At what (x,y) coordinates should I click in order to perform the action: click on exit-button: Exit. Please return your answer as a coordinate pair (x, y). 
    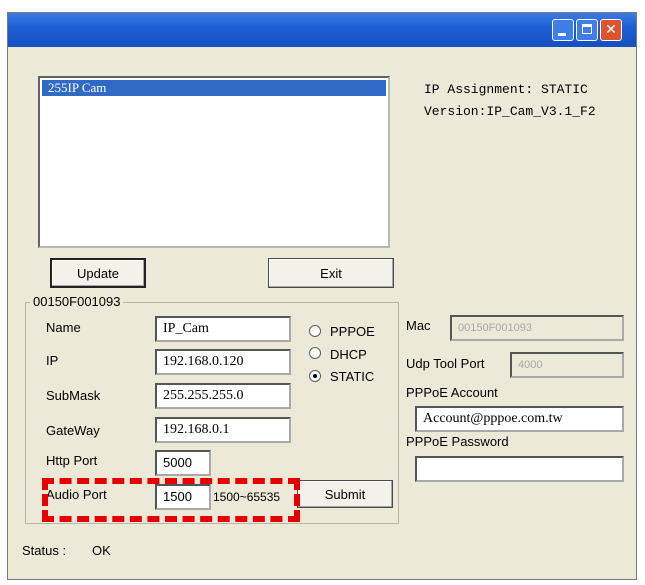
    Looking at the image, I should click on (331, 273).